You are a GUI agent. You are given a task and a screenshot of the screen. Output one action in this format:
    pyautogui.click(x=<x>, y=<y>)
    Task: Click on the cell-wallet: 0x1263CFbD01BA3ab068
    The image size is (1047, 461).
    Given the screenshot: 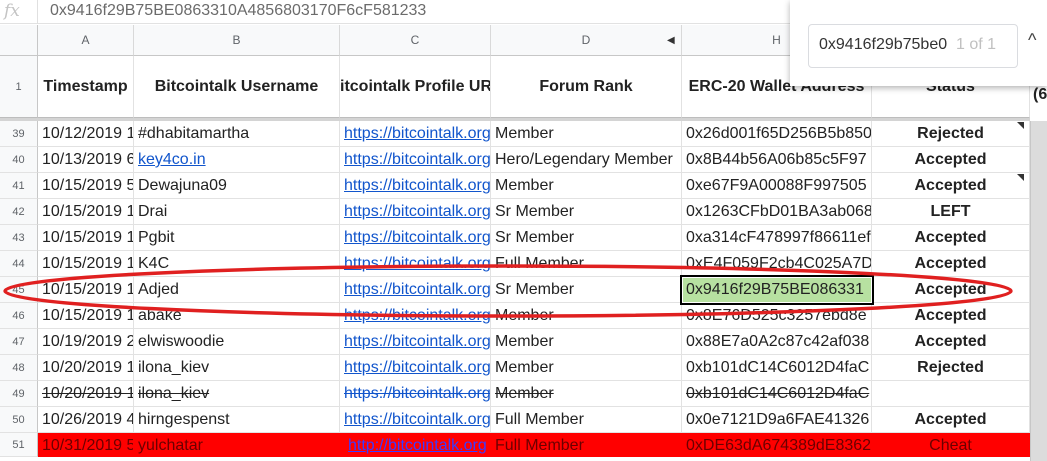 What is the action you would take?
    pyautogui.click(x=777, y=212)
    